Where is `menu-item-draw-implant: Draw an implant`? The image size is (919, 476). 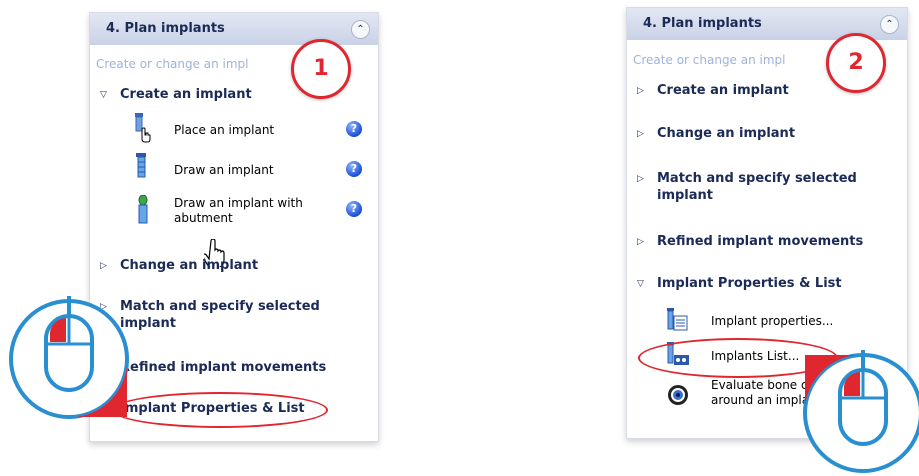
menu-item-draw-implant: Draw an implant is located at coordinates (224, 170).